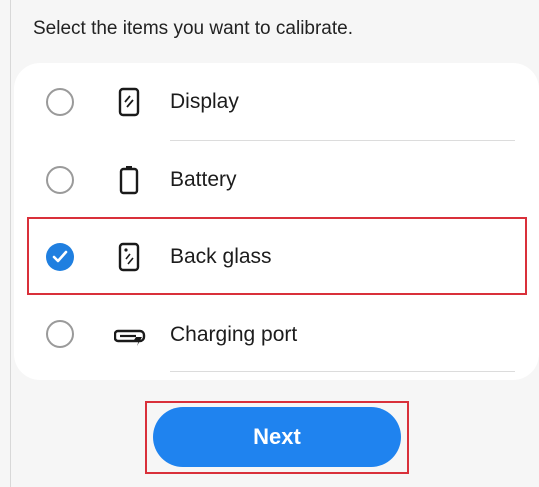 Image resolution: width=539 pixels, height=487 pixels. What do you see at coordinates (129, 335) in the screenshot?
I see `charging-port-icon` at bounding box center [129, 335].